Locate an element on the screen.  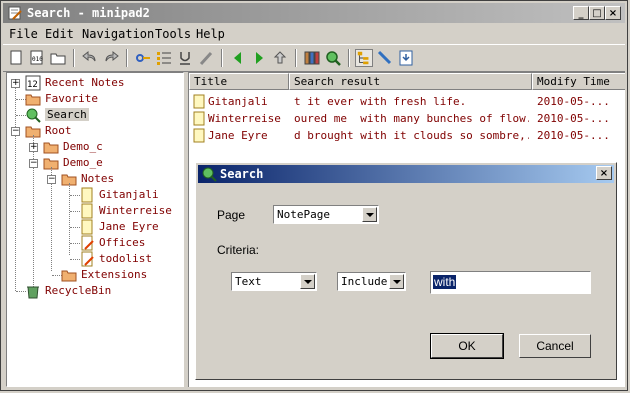
page-label: Page is located at coordinates (231, 215).